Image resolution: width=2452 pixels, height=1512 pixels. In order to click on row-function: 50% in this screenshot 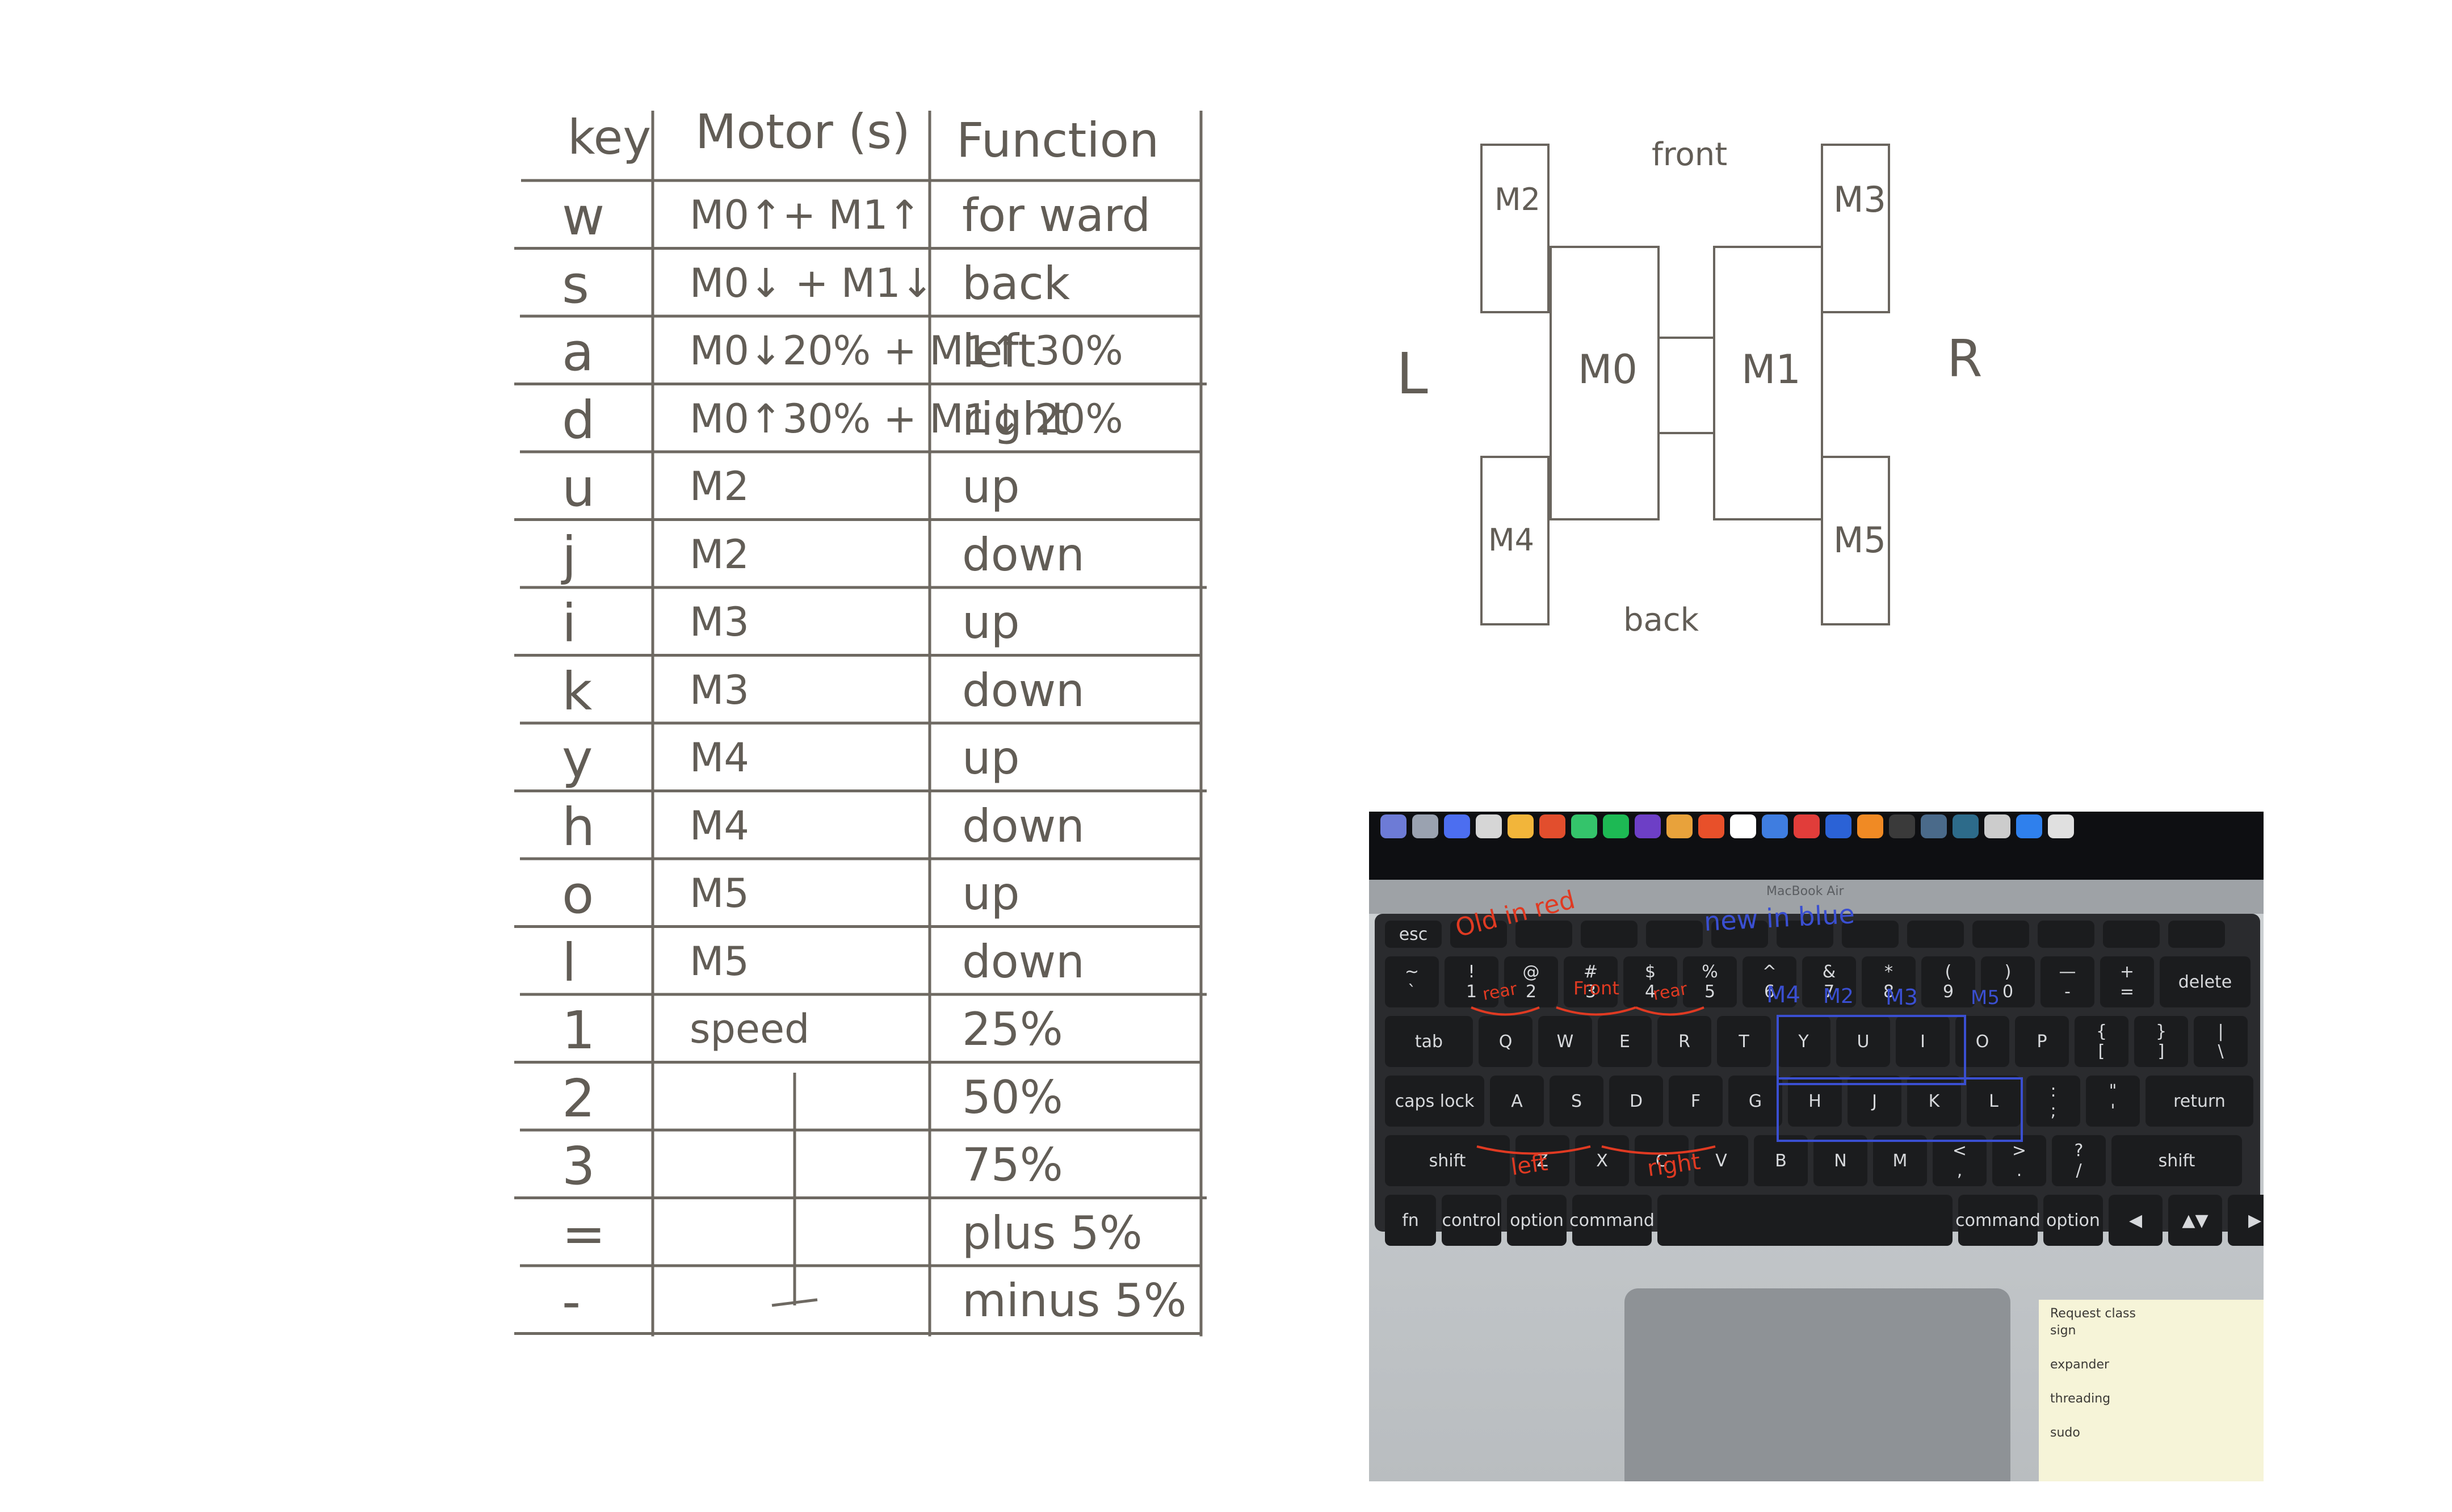, I will do `click(1012, 1097)`.